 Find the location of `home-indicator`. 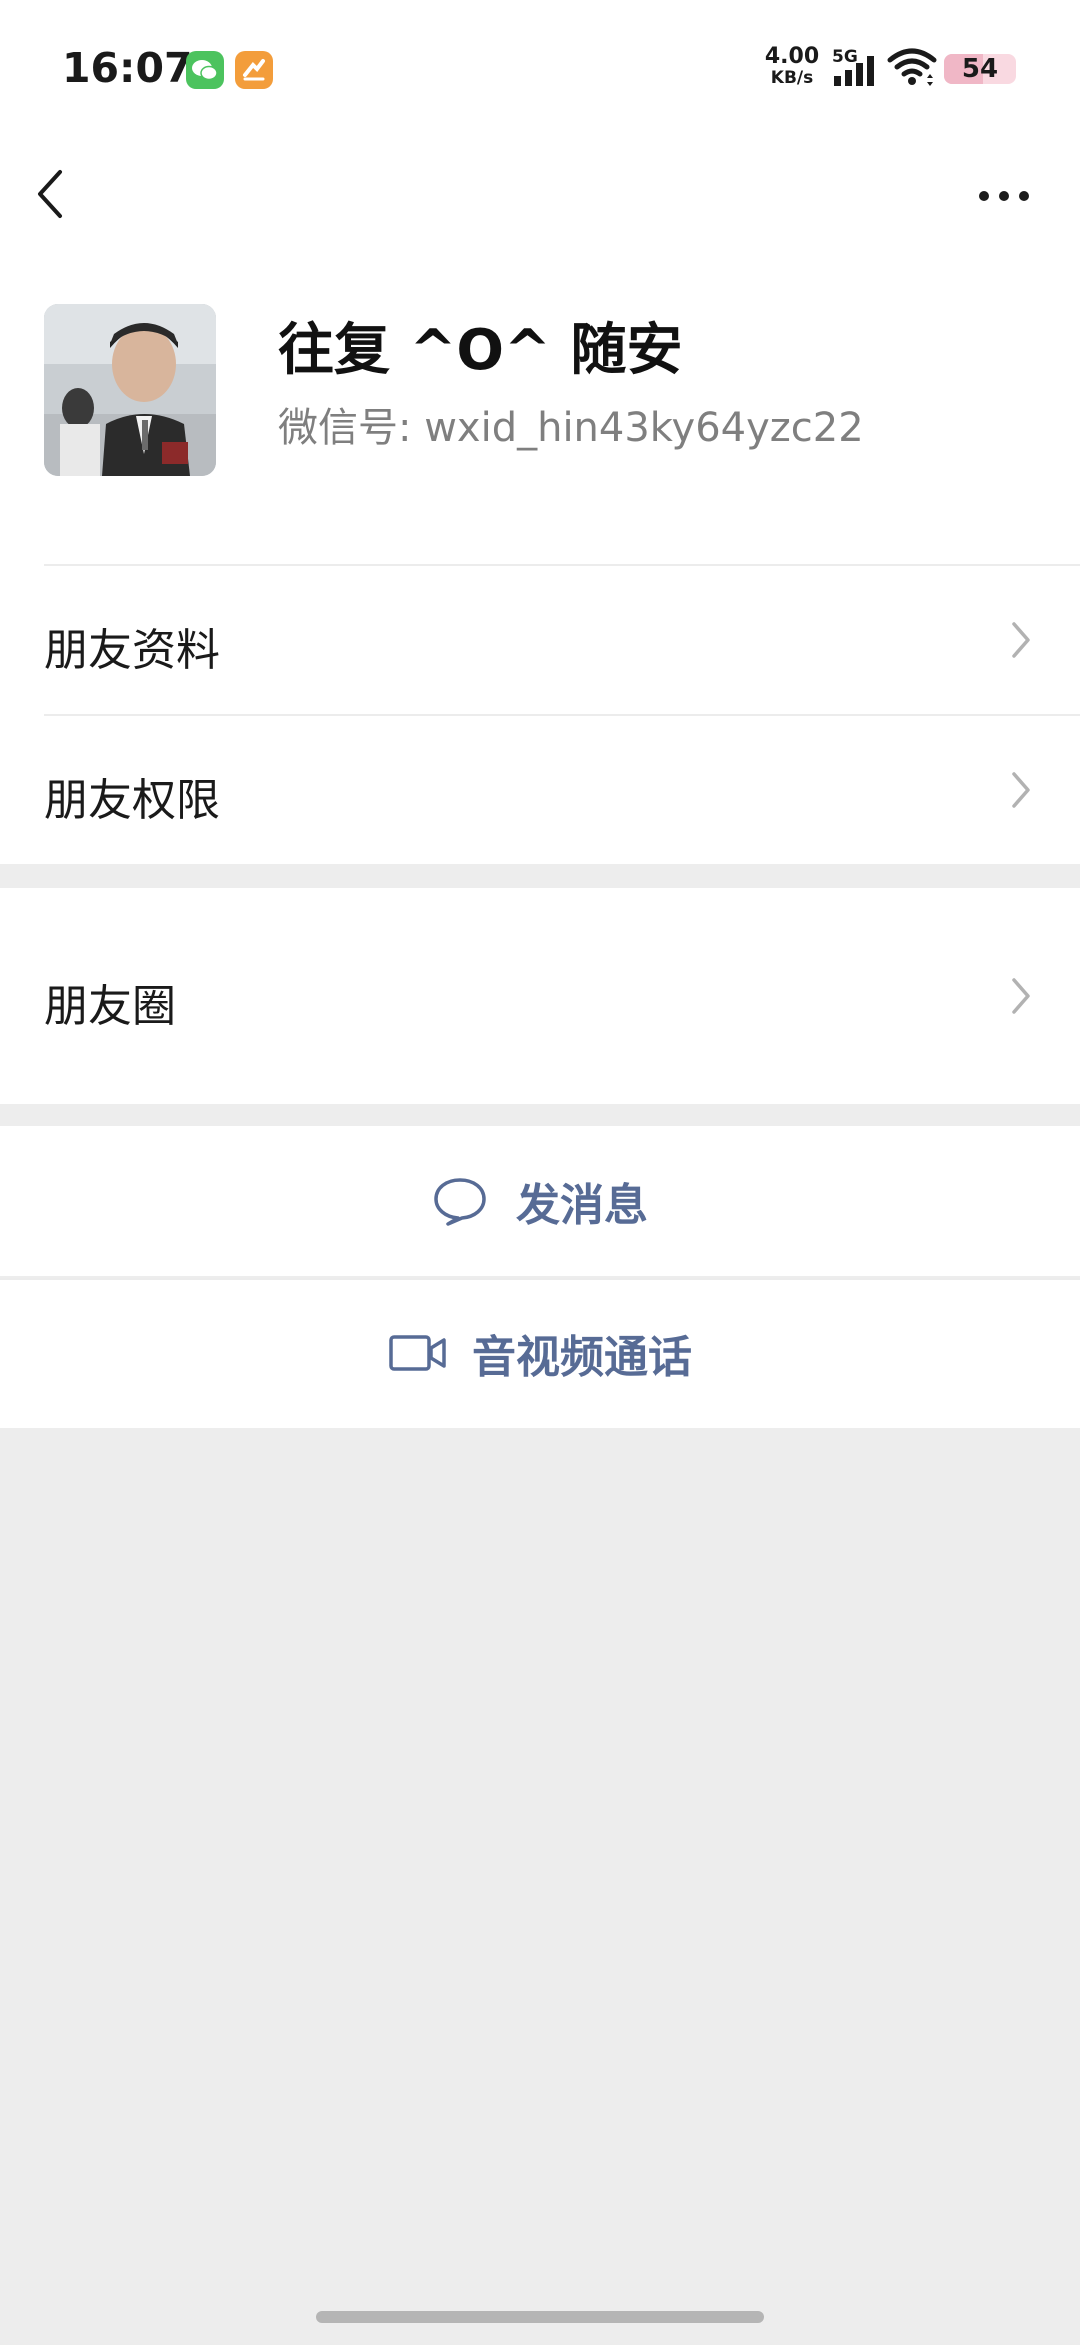

home-indicator is located at coordinates (540, 2317).